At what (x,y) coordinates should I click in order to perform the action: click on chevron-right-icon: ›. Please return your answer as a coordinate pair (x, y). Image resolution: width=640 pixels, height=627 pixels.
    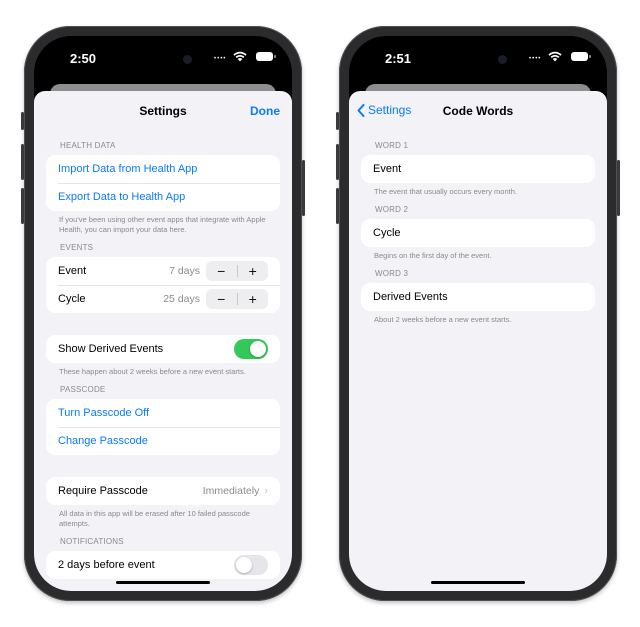
    Looking at the image, I should click on (266, 491).